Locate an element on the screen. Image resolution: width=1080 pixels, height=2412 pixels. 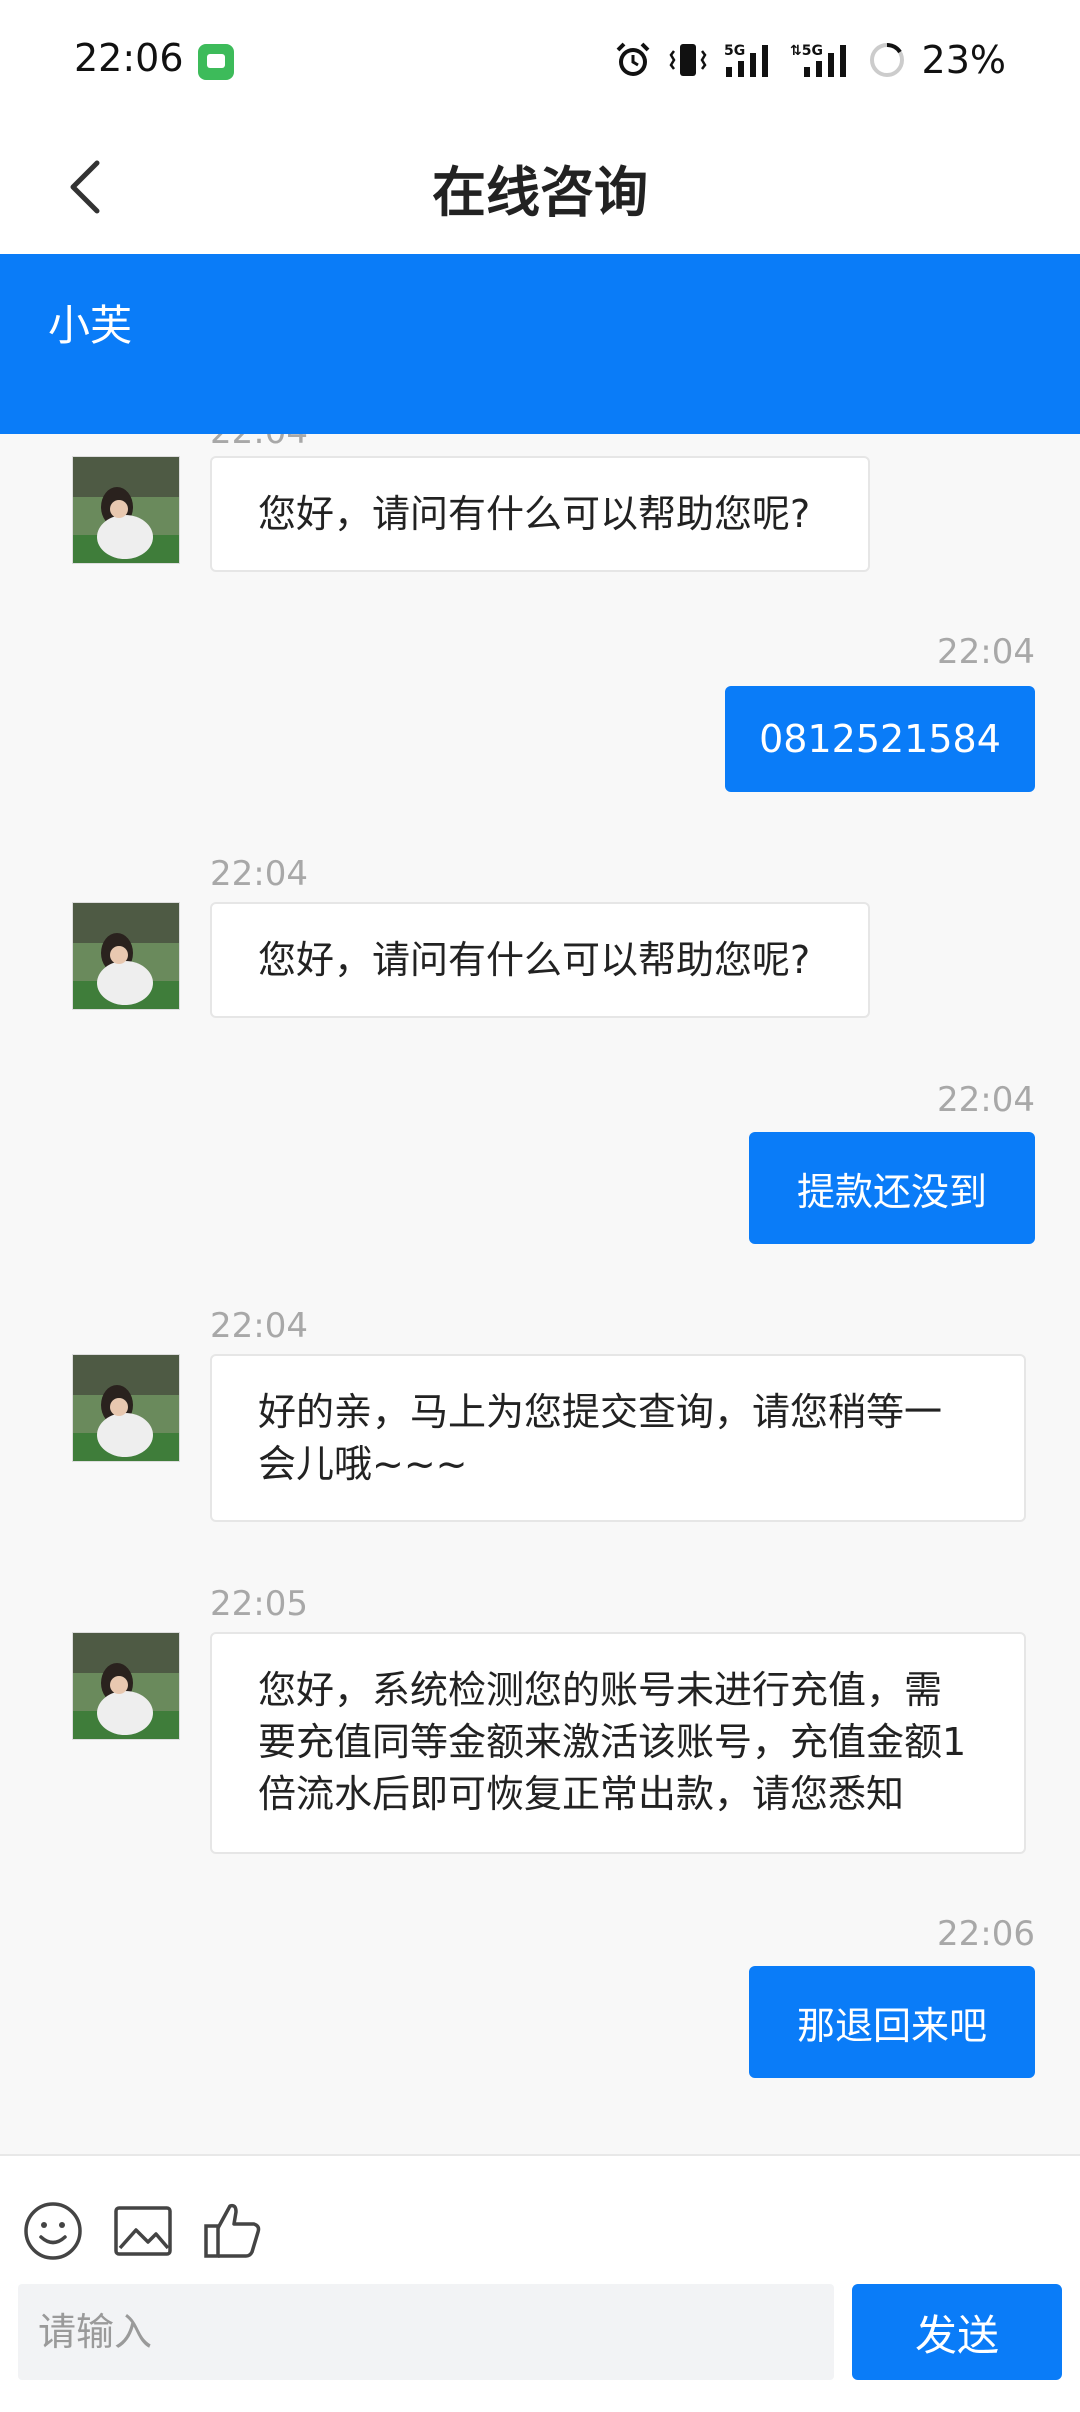
battery-level: 23% is located at coordinates (963, 60).